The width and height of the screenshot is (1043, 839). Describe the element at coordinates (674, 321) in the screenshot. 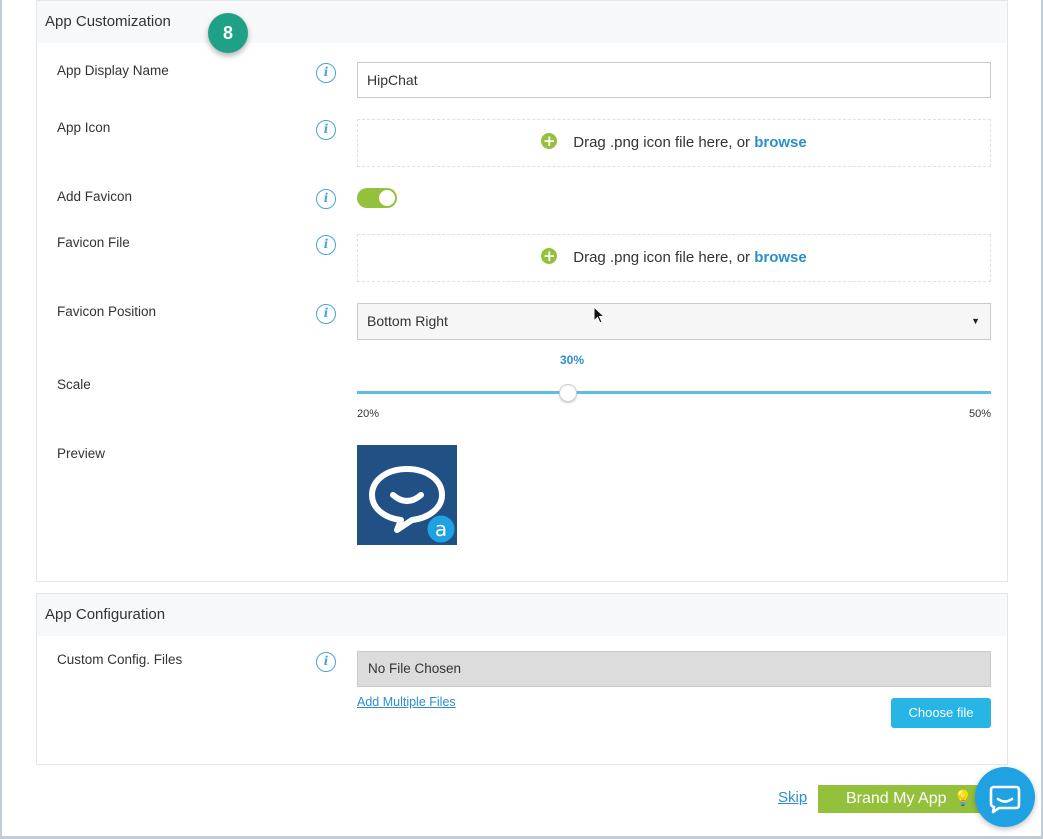

I see `favicon-position-select: Bottom Right ▼` at that location.